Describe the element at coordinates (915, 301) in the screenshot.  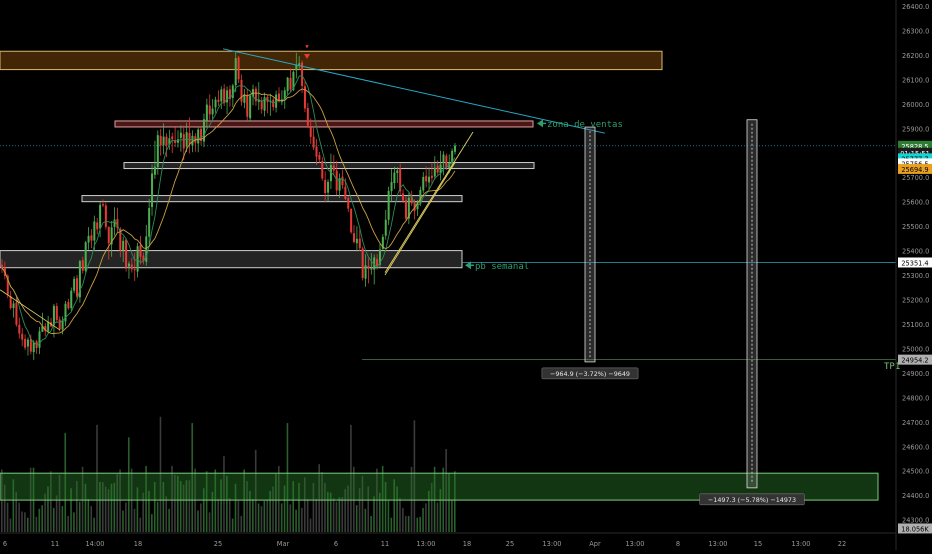
I see `price-tick-label: 25200.0` at that location.